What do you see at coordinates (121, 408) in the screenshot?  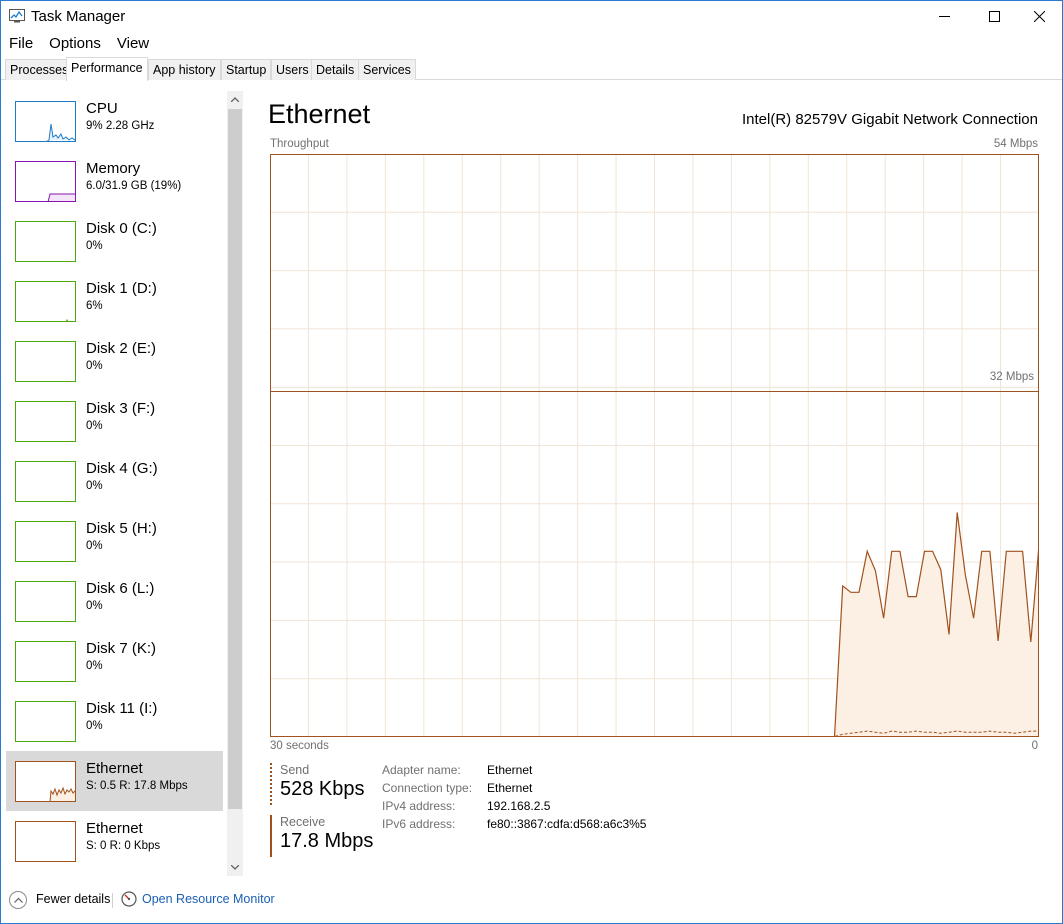 I see `sidebar-item-label: Disk 3 (F:)` at bounding box center [121, 408].